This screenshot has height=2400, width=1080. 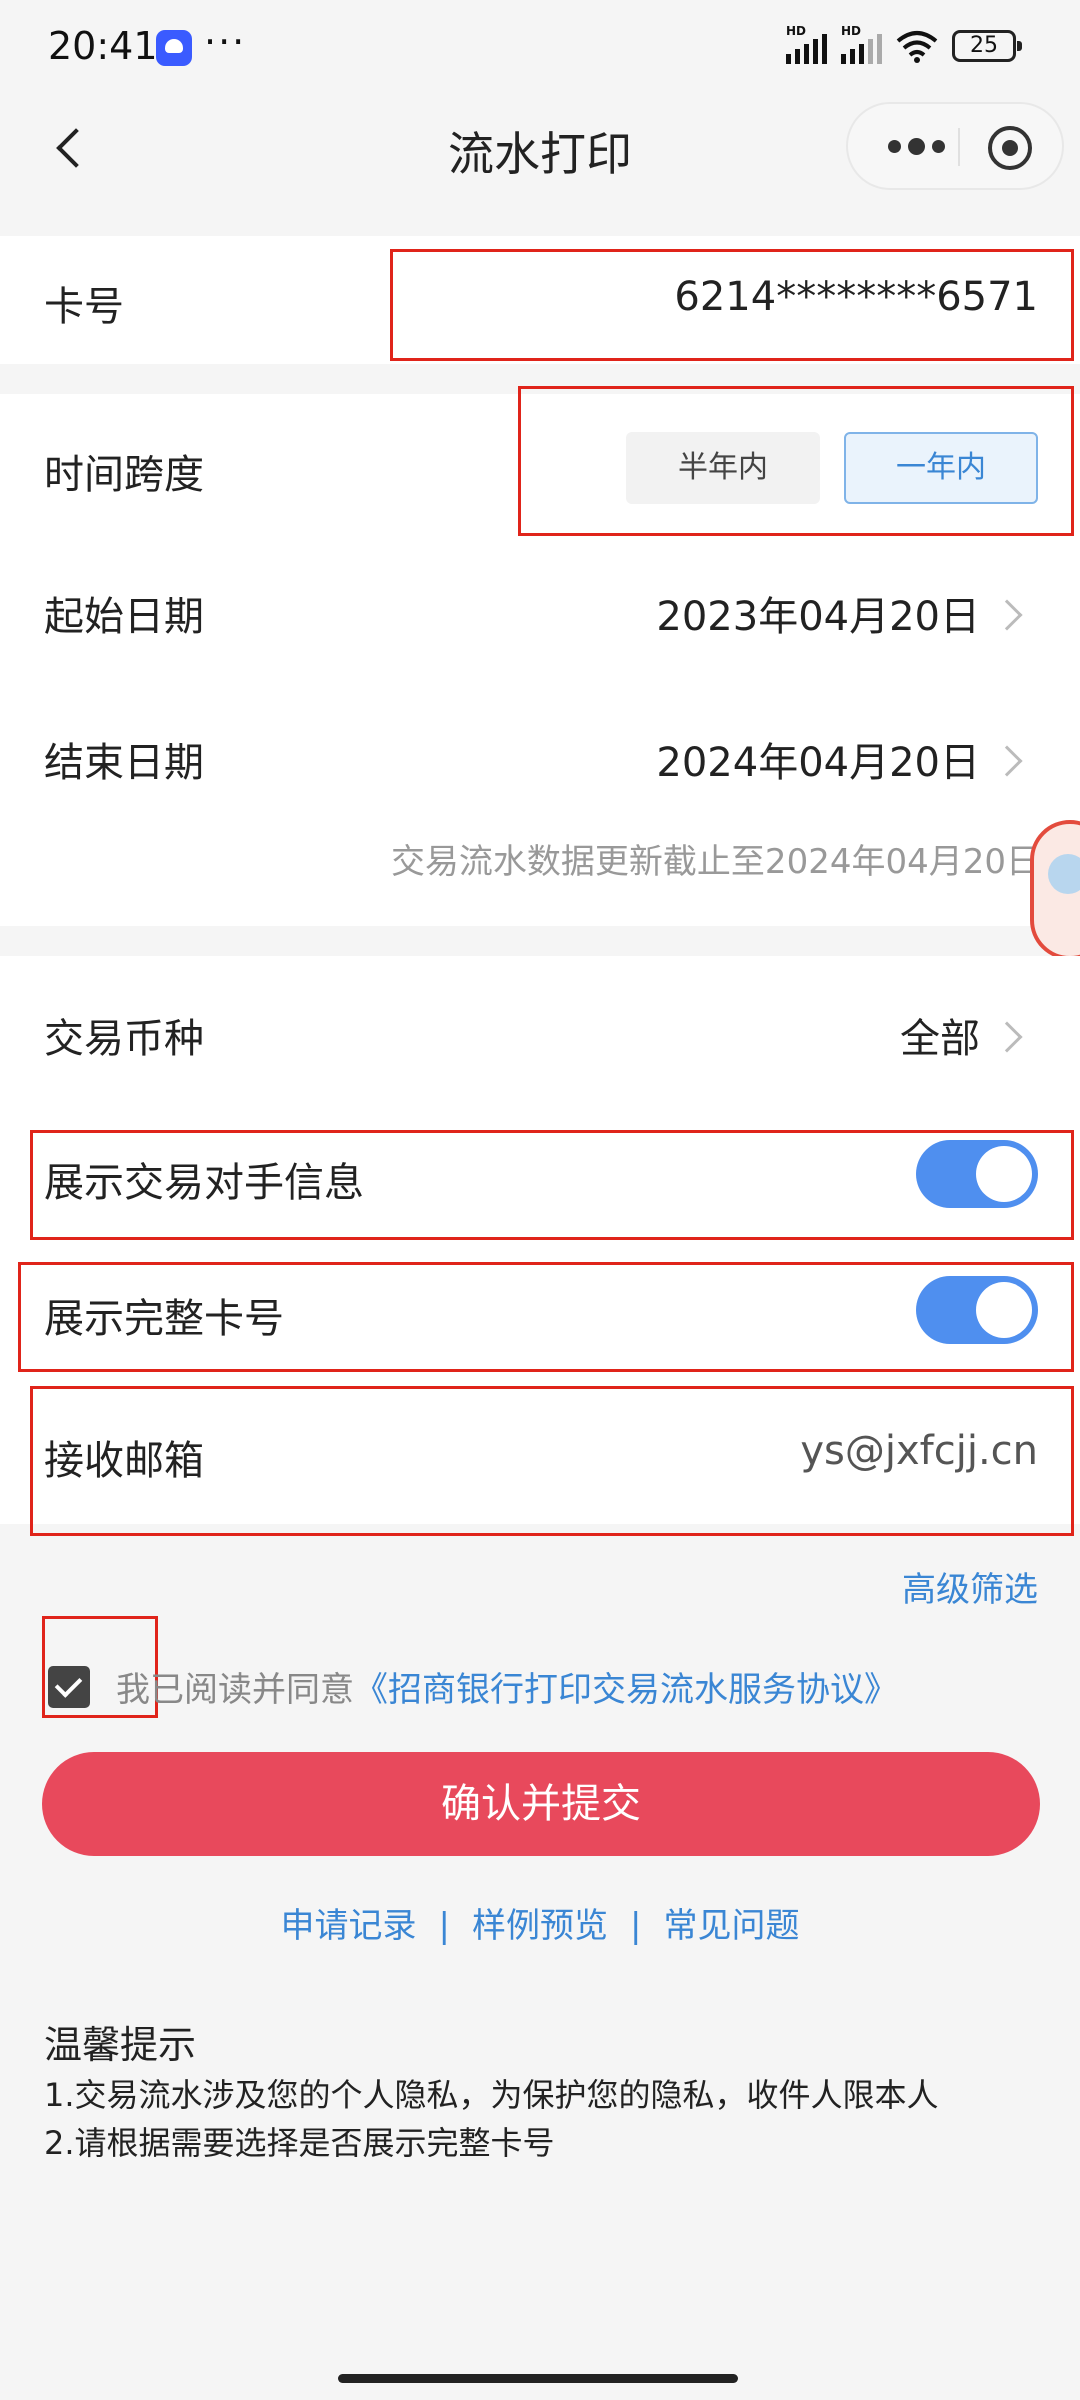 What do you see at coordinates (977, 1174) in the screenshot?
I see `counterparty-toggle` at bounding box center [977, 1174].